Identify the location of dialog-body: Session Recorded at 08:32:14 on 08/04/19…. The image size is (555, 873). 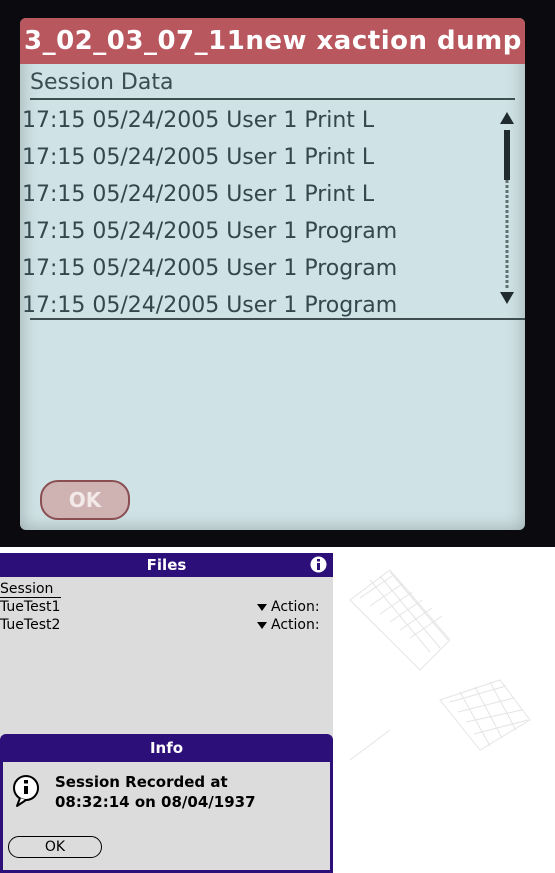
(166, 816).